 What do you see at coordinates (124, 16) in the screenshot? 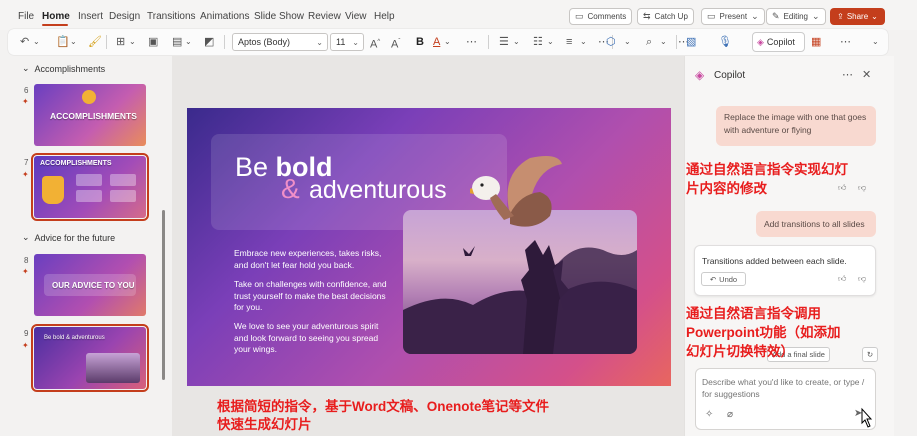
I see `menu-design: Design` at bounding box center [124, 16].